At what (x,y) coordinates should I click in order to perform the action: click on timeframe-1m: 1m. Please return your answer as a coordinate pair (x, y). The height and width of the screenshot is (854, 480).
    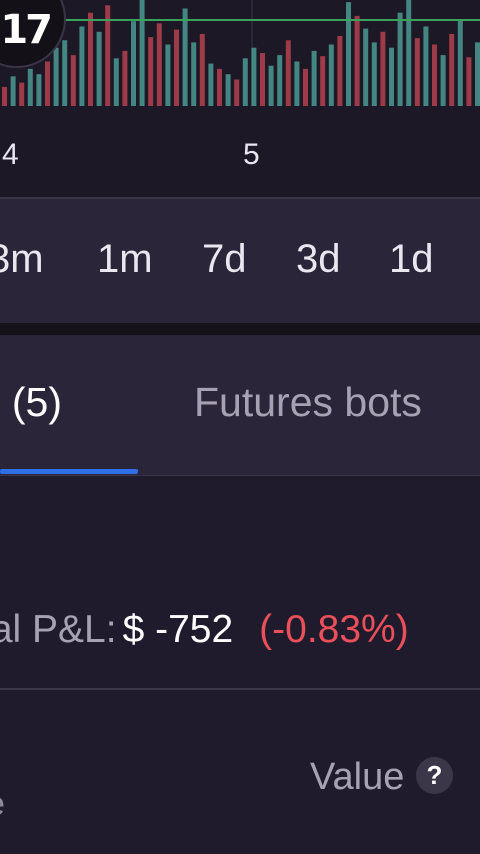
    Looking at the image, I should click on (125, 259).